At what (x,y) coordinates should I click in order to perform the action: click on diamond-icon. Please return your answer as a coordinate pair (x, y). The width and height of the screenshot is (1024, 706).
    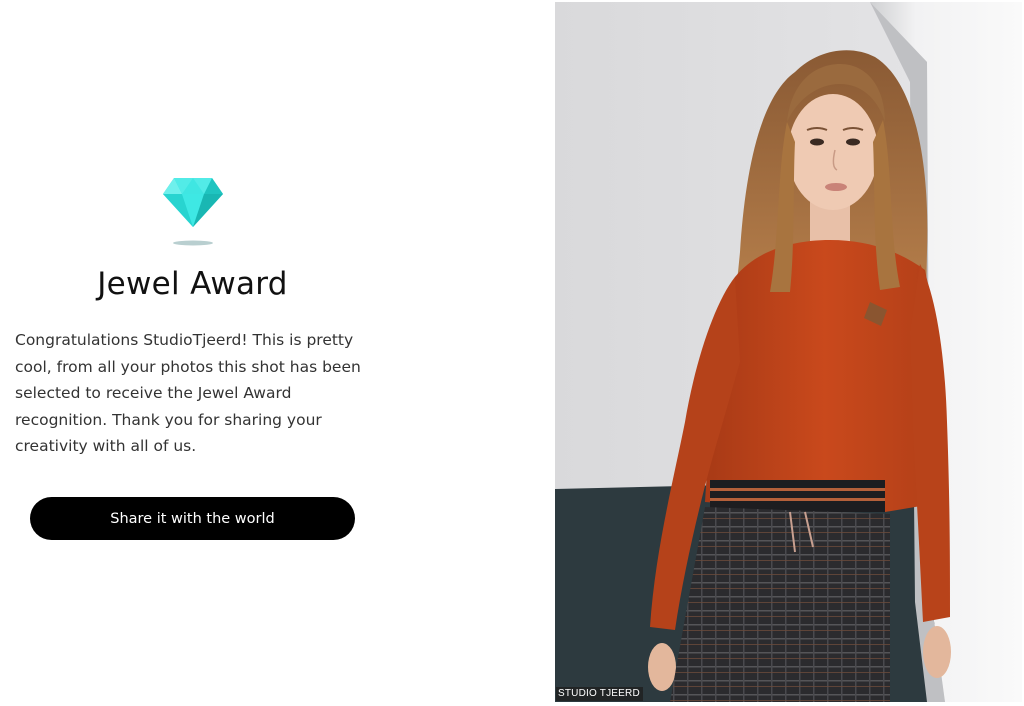
    Looking at the image, I should click on (193, 212).